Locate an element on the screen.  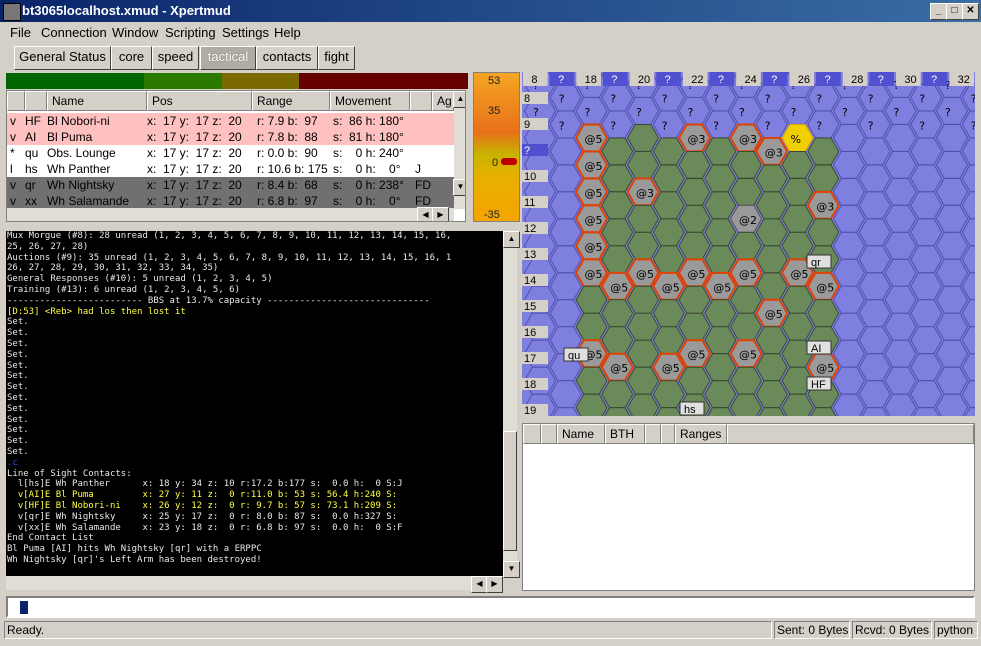
scroll-up-button: ▲ is located at coordinates (511, 239).